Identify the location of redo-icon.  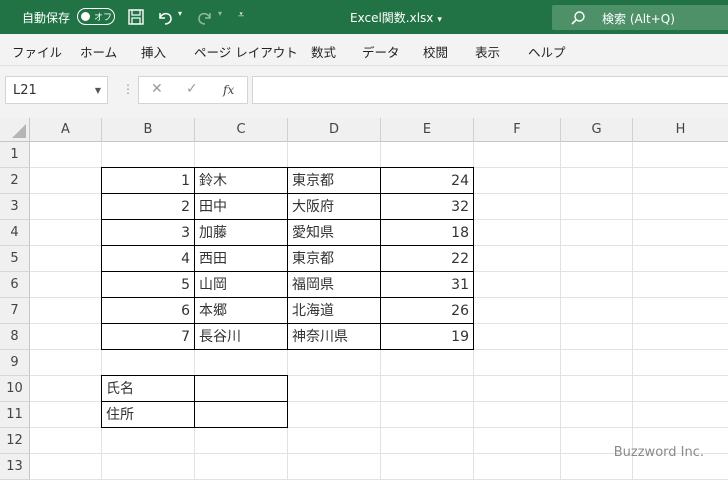
(205, 17).